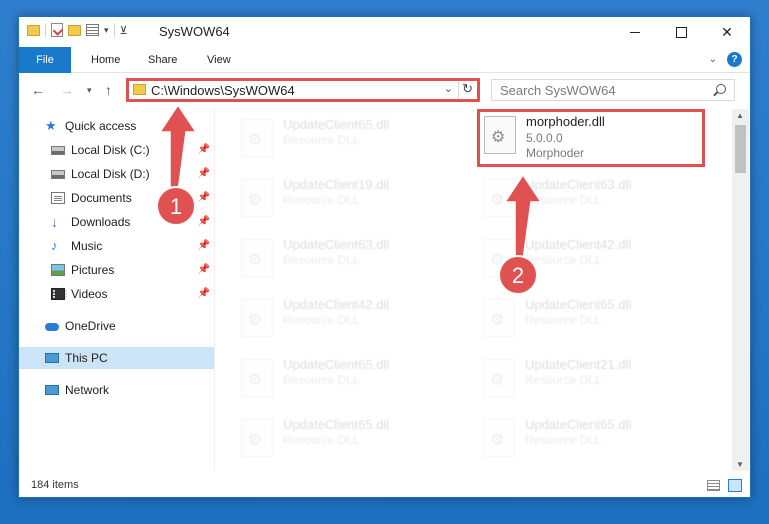 This screenshot has height=524, width=769. What do you see at coordinates (740, 290) in the screenshot?
I see `vertical-scrollbar: ▲ ▼` at bounding box center [740, 290].